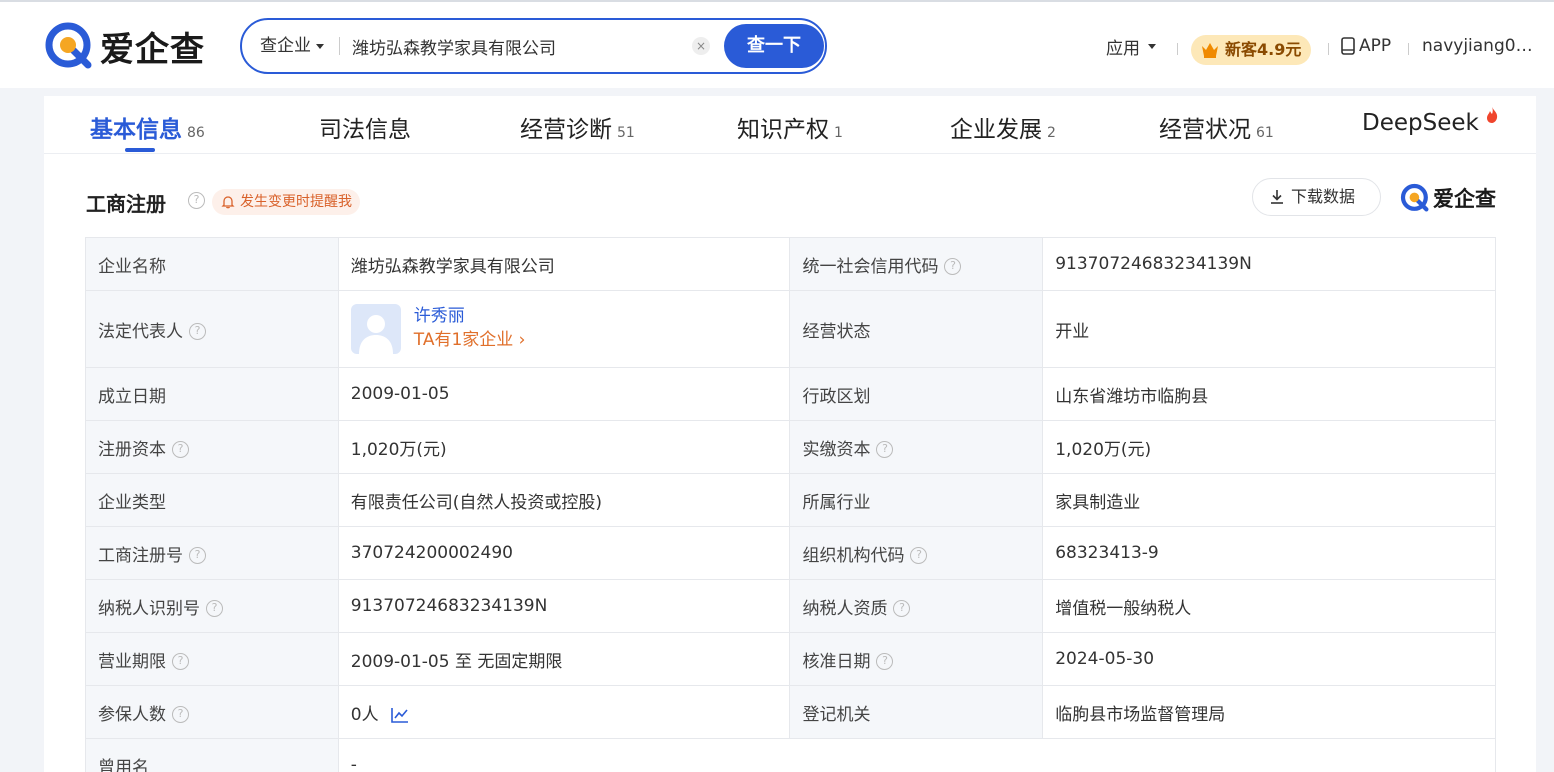 The image size is (1554, 772). Describe the element at coordinates (140, 555) in the screenshot. I see `field-label-text: 工商注册号` at that location.